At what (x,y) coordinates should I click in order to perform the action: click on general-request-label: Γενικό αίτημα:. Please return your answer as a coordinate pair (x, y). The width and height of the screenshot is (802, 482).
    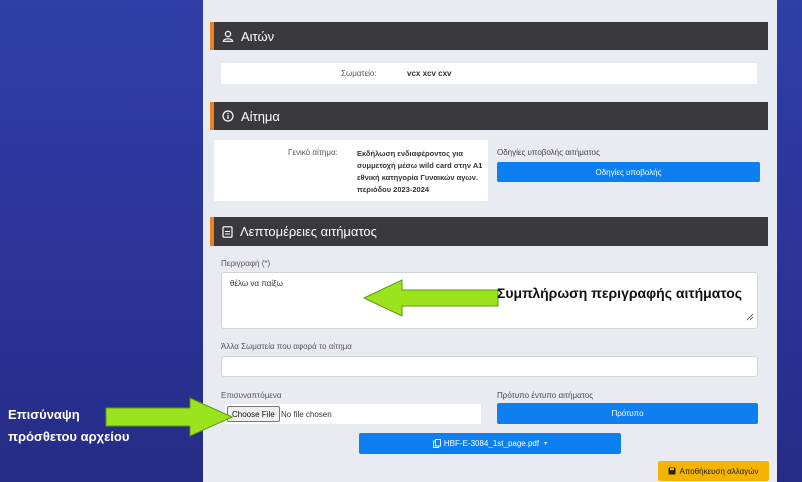
    Looking at the image, I should click on (313, 152).